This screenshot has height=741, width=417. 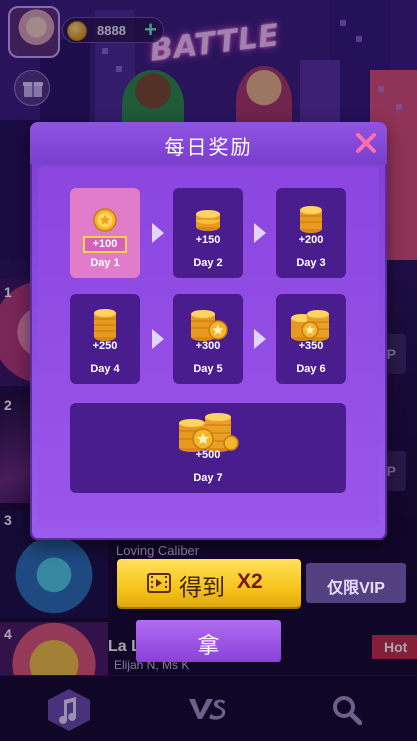 What do you see at coordinates (208, 240) in the screenshot?
I see `reward-amount: +150` at bounding box center [208, 240].